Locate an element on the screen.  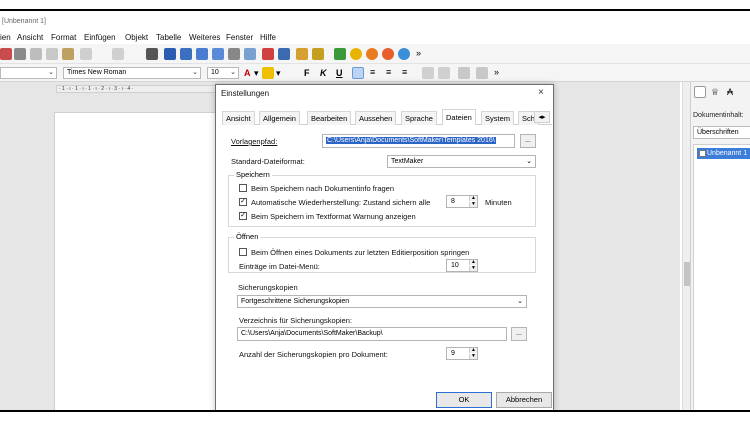
highlight-icon is located at coordinates (268, 73).